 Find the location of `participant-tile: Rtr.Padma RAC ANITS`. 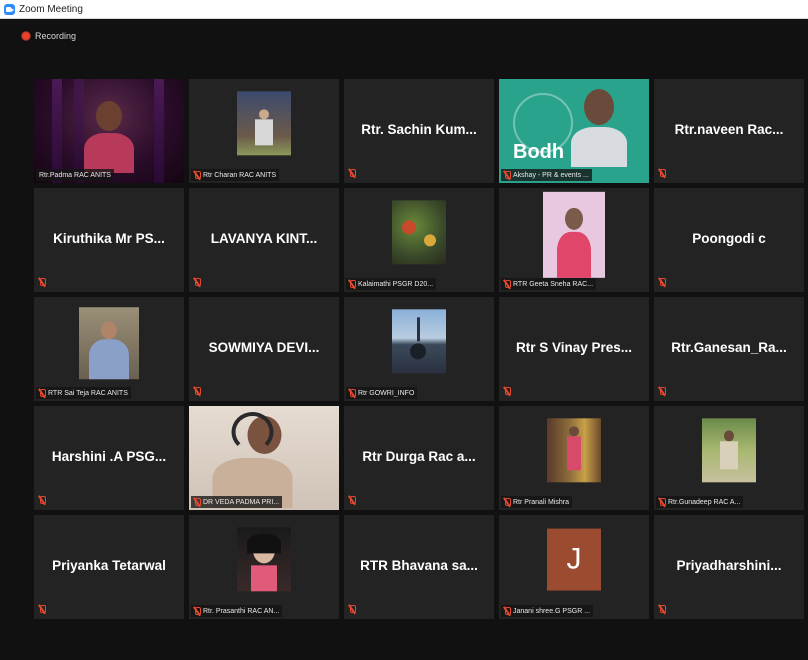

participant-tile: Rtr.Padma RAC ANITS is located at coordinates (109, 131).